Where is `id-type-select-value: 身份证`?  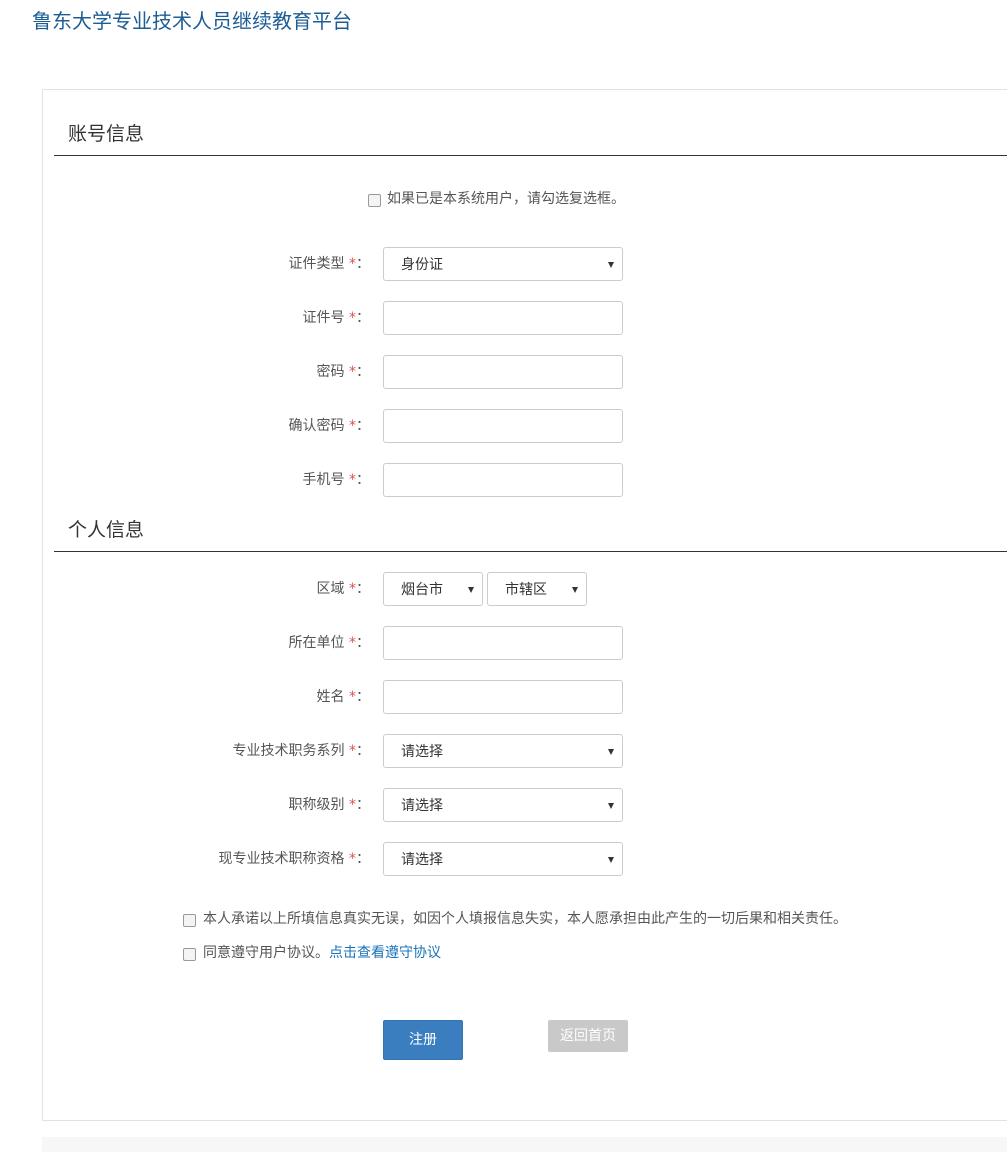
id-type-select-value: 身份证 is located at coordinates (422, 265).